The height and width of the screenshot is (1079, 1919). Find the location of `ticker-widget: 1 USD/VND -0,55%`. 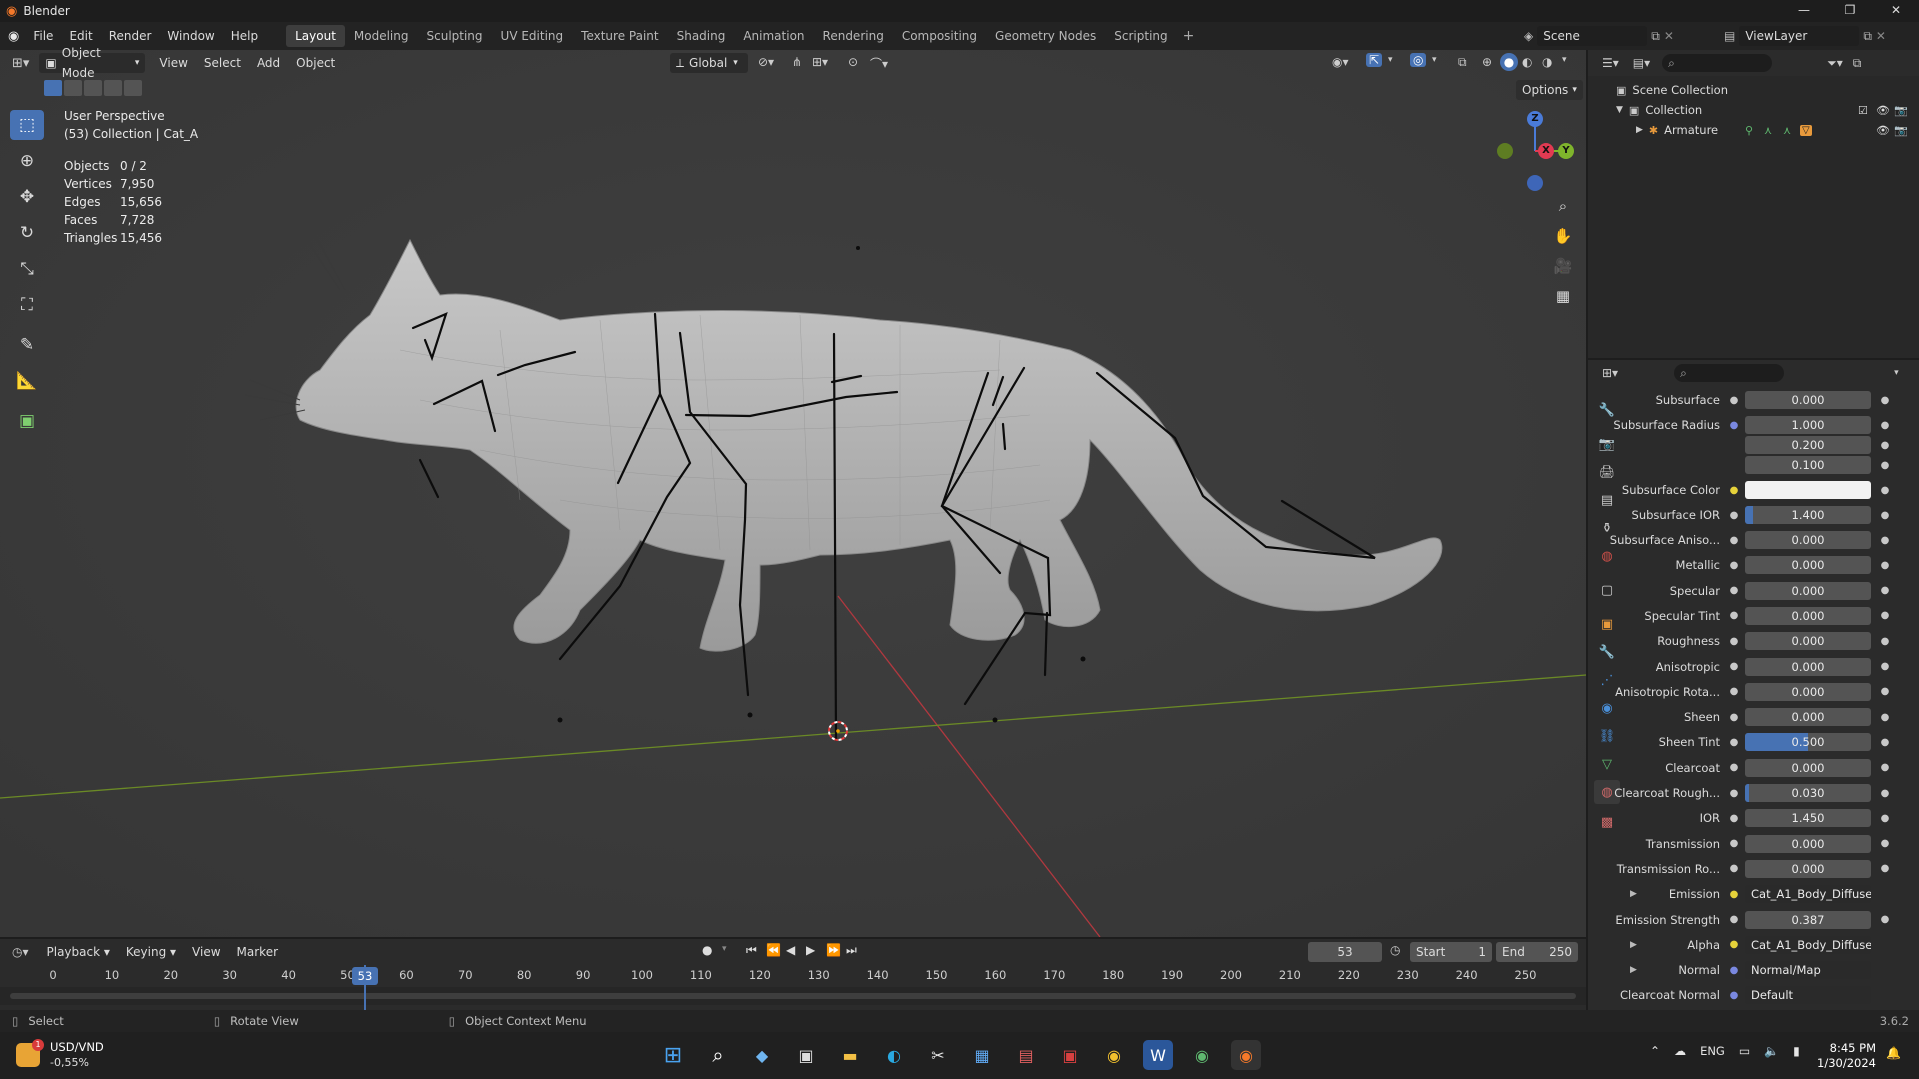

ticker-widget: 1 USD/VND -0,55% is located at coordinates (60, 1054).